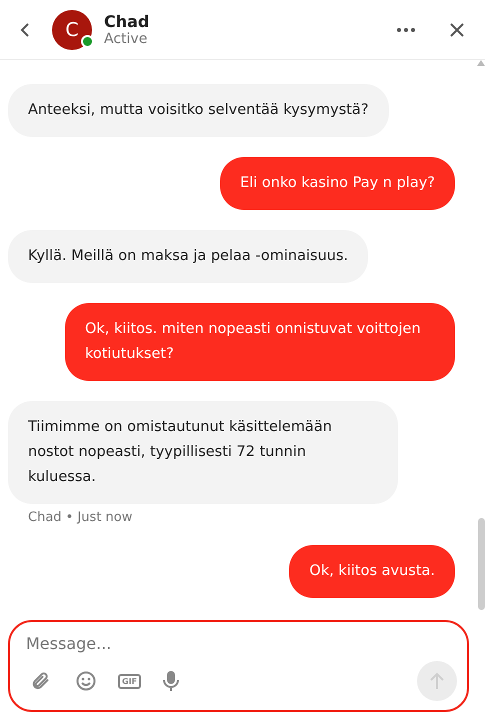 The image size is (485, 720). Describe the element at coordinates (481, 63) in the screenshot. I see `scroll-up-icon` at that location.